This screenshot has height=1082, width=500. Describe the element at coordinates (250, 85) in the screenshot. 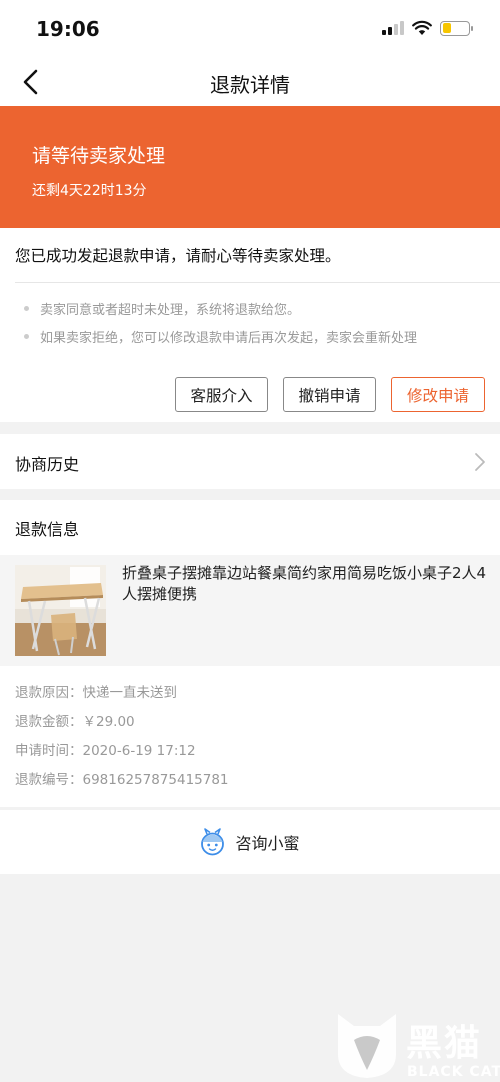

I see `page-title: 退款详情` at that location.